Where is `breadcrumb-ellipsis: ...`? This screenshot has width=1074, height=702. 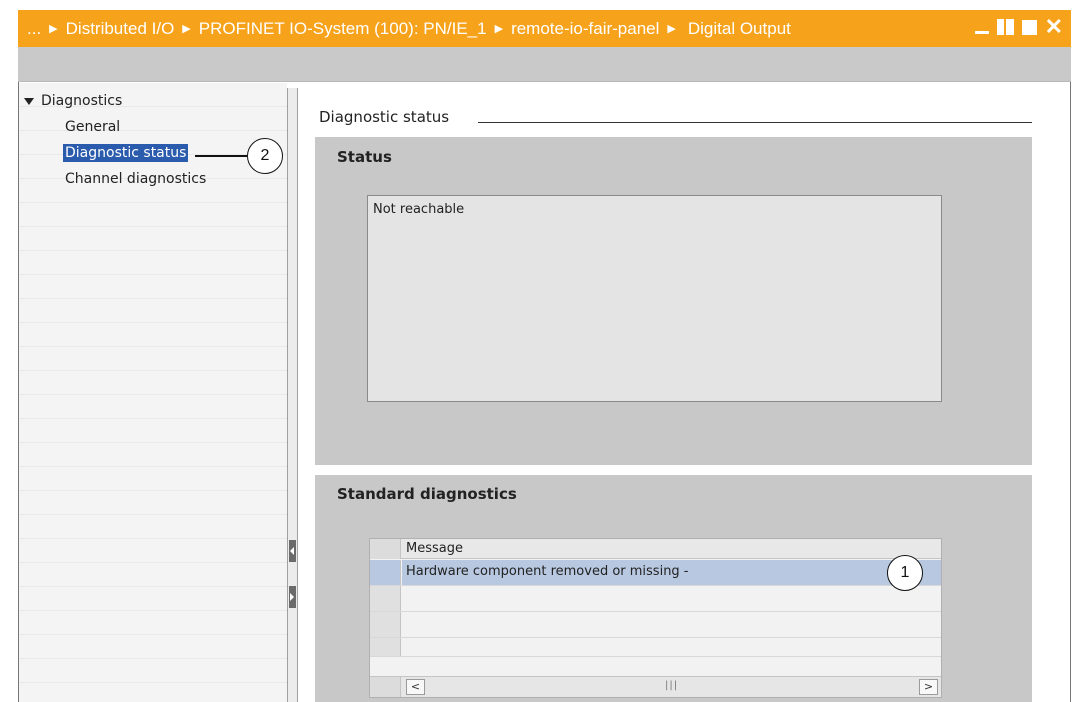 breadcrumb-ellipsis: ... is located at coordinates (34, 29).